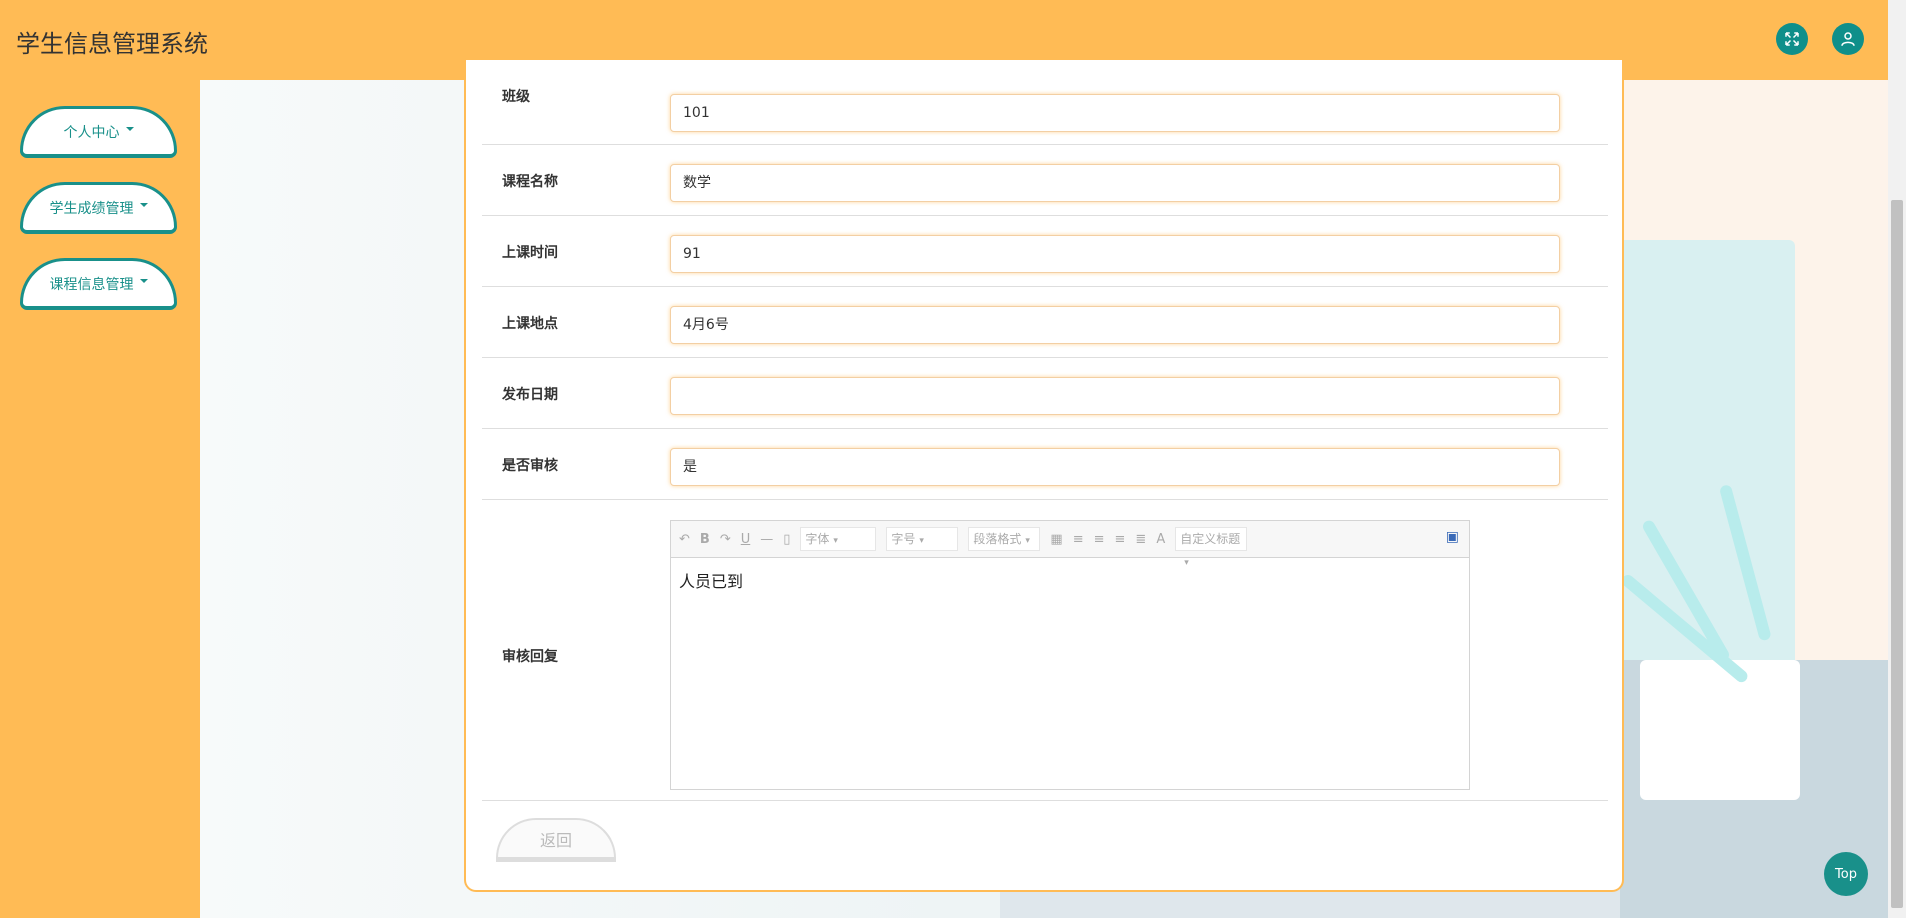  Describe the element at coordinates (1897, 554) in the screenshot. I see `scrollbar-thumb` at that location.